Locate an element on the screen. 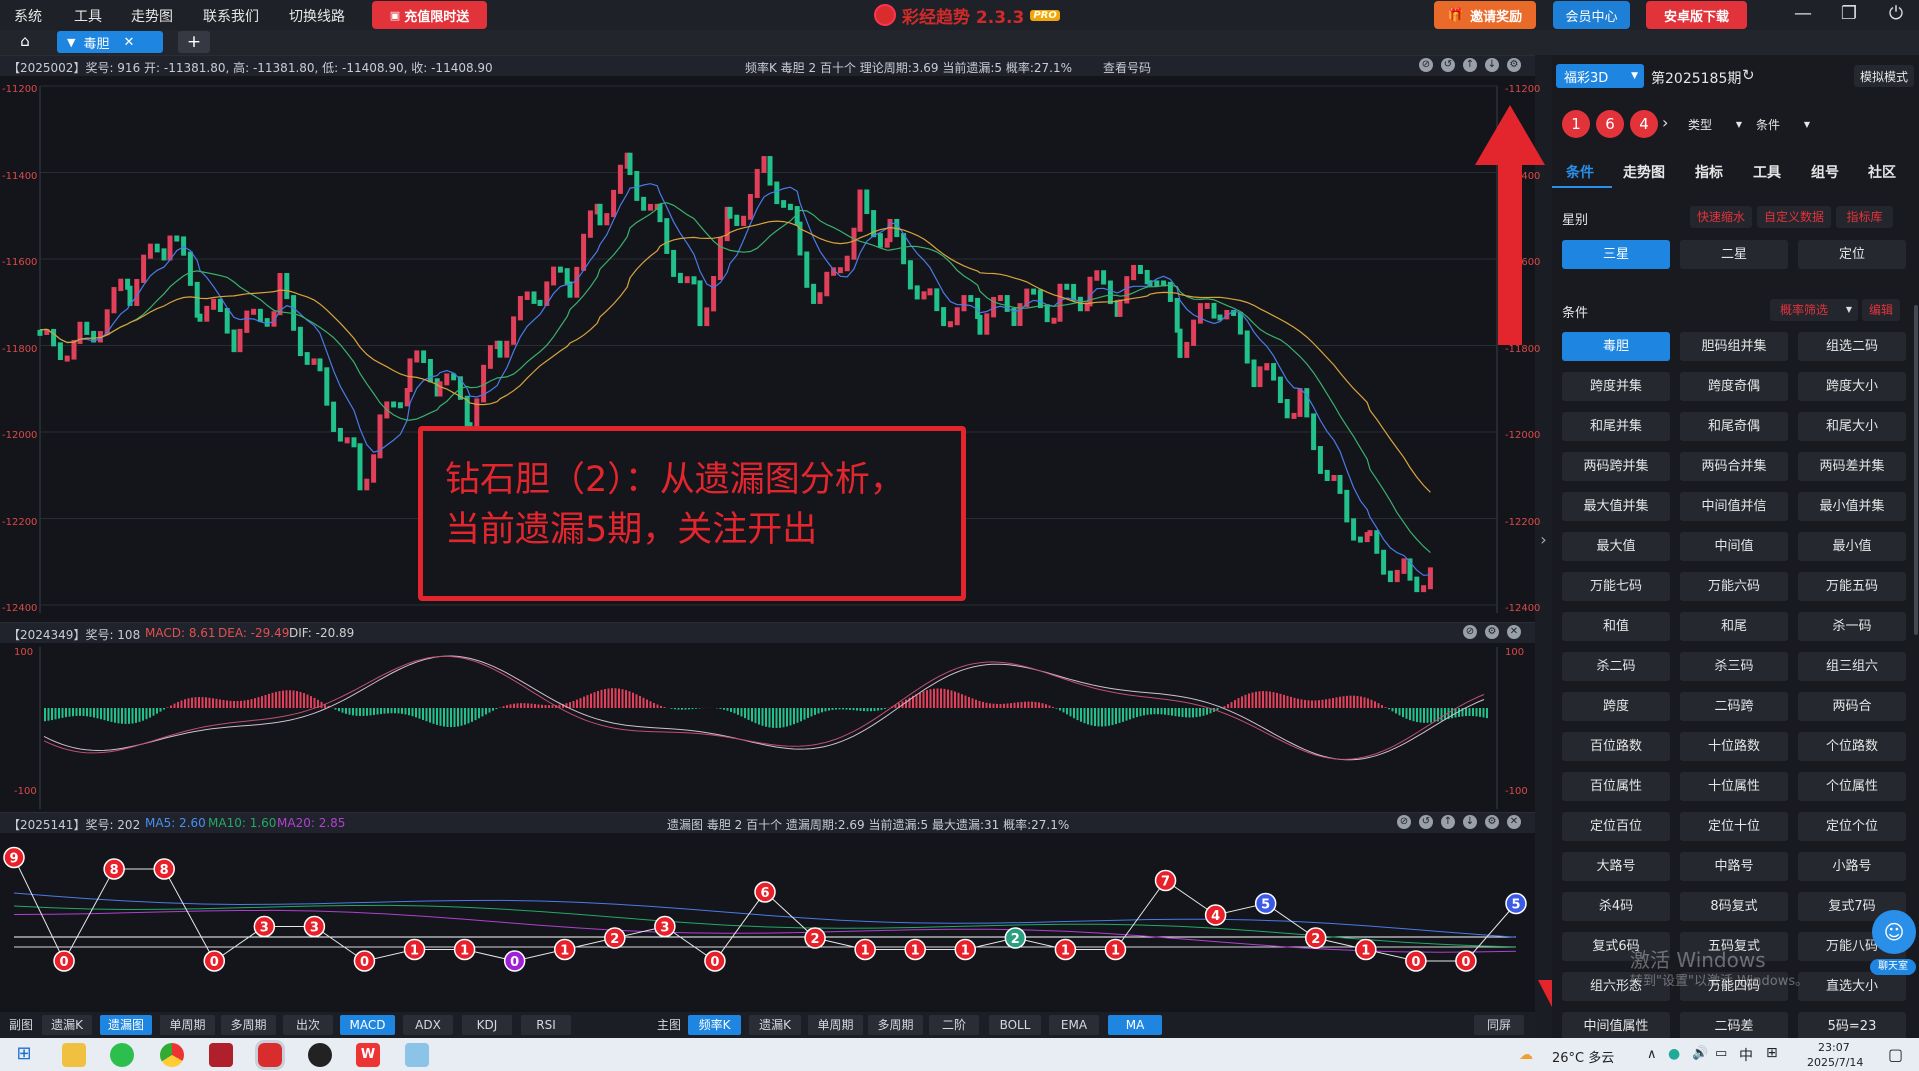 This screenshot has width=1919, height=1071. condition-button: 8码复式 is located at coordinates (1734, 906).